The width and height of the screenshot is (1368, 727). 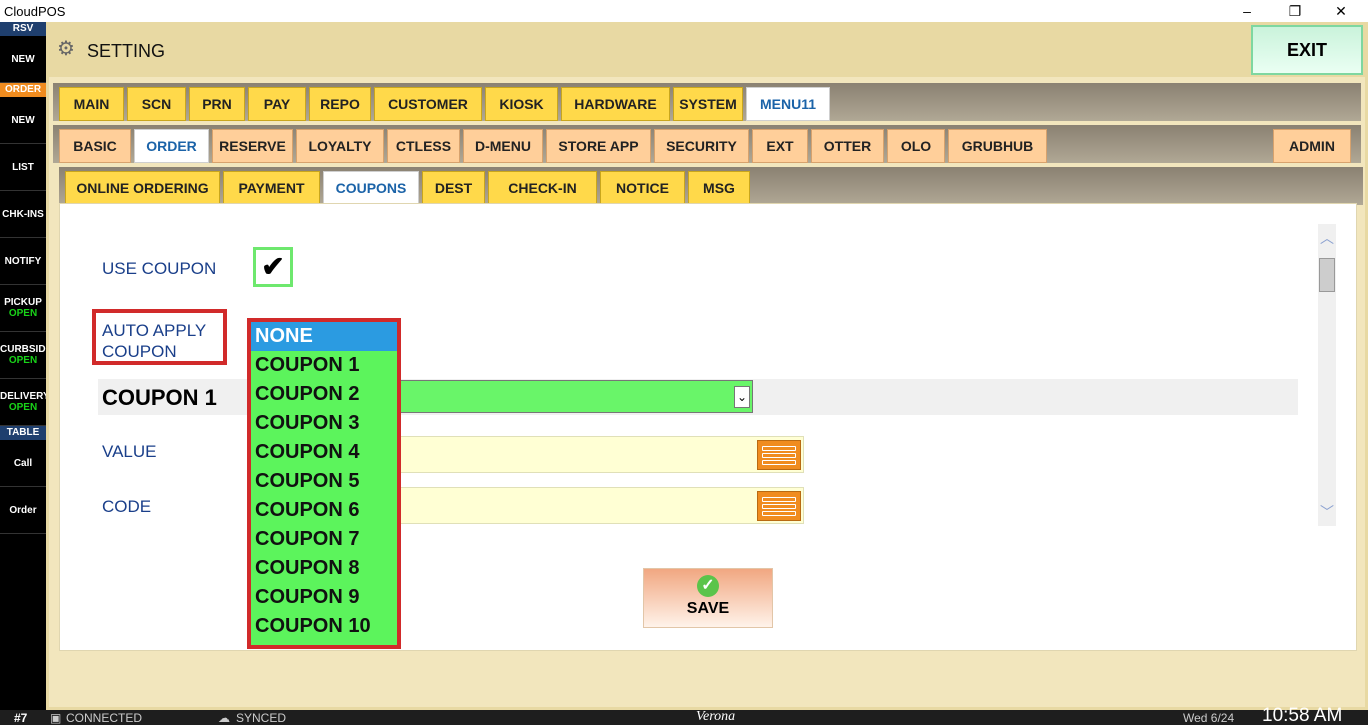 I want to click on subtab-reserve: RESERVE, so click(x=252, y=146).